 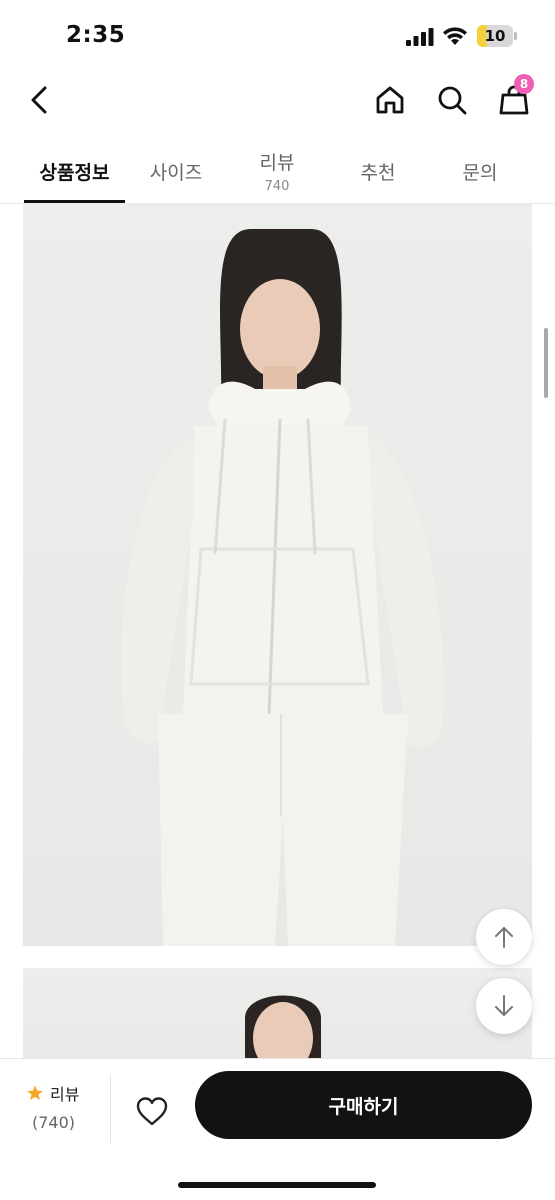 I want to click on search-button, so click(x=452, y=100).